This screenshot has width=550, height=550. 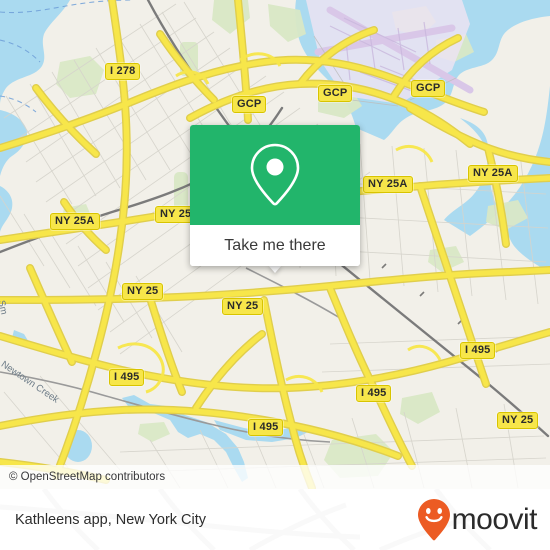 I want to click on road-shield: I 278, so click(x=123, y=71).